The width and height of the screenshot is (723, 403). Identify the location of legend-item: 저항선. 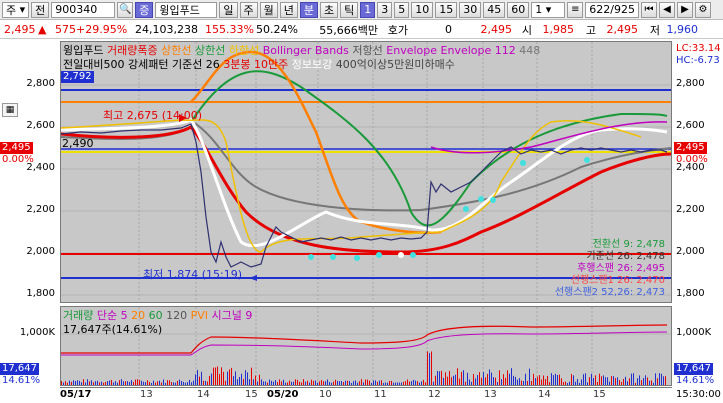
(367, 50).